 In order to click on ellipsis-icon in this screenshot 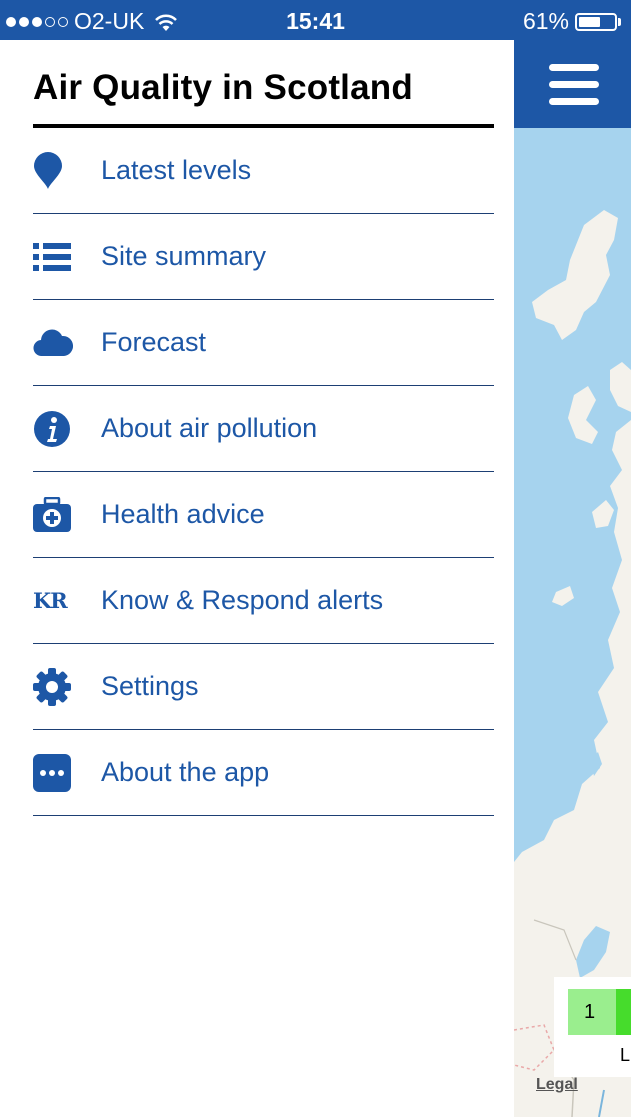, I will do `click(67, 773)`.